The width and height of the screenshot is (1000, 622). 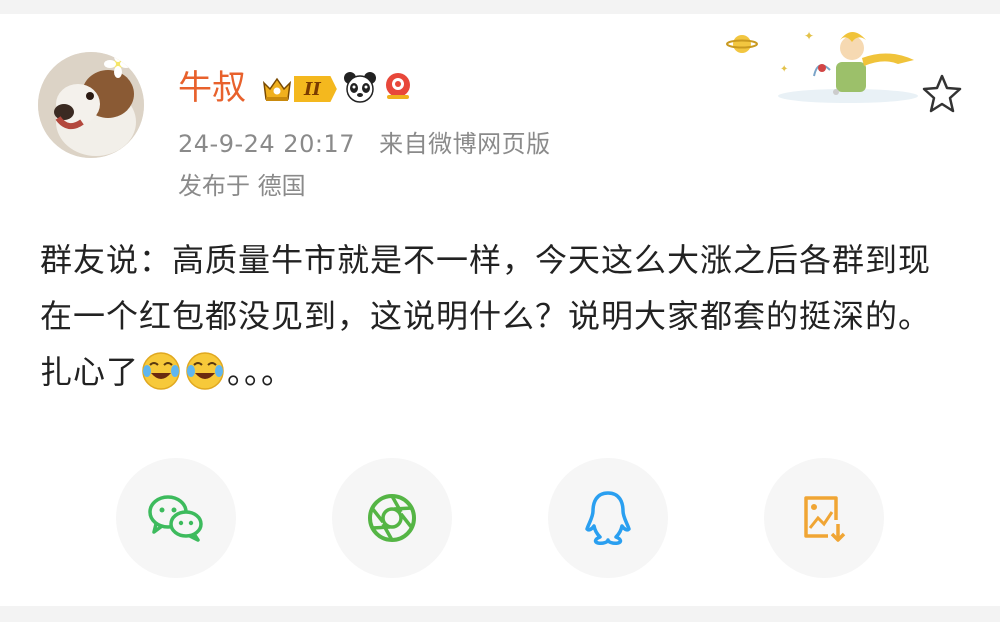 I want to click on red-badge, so click(x=398, y=89).